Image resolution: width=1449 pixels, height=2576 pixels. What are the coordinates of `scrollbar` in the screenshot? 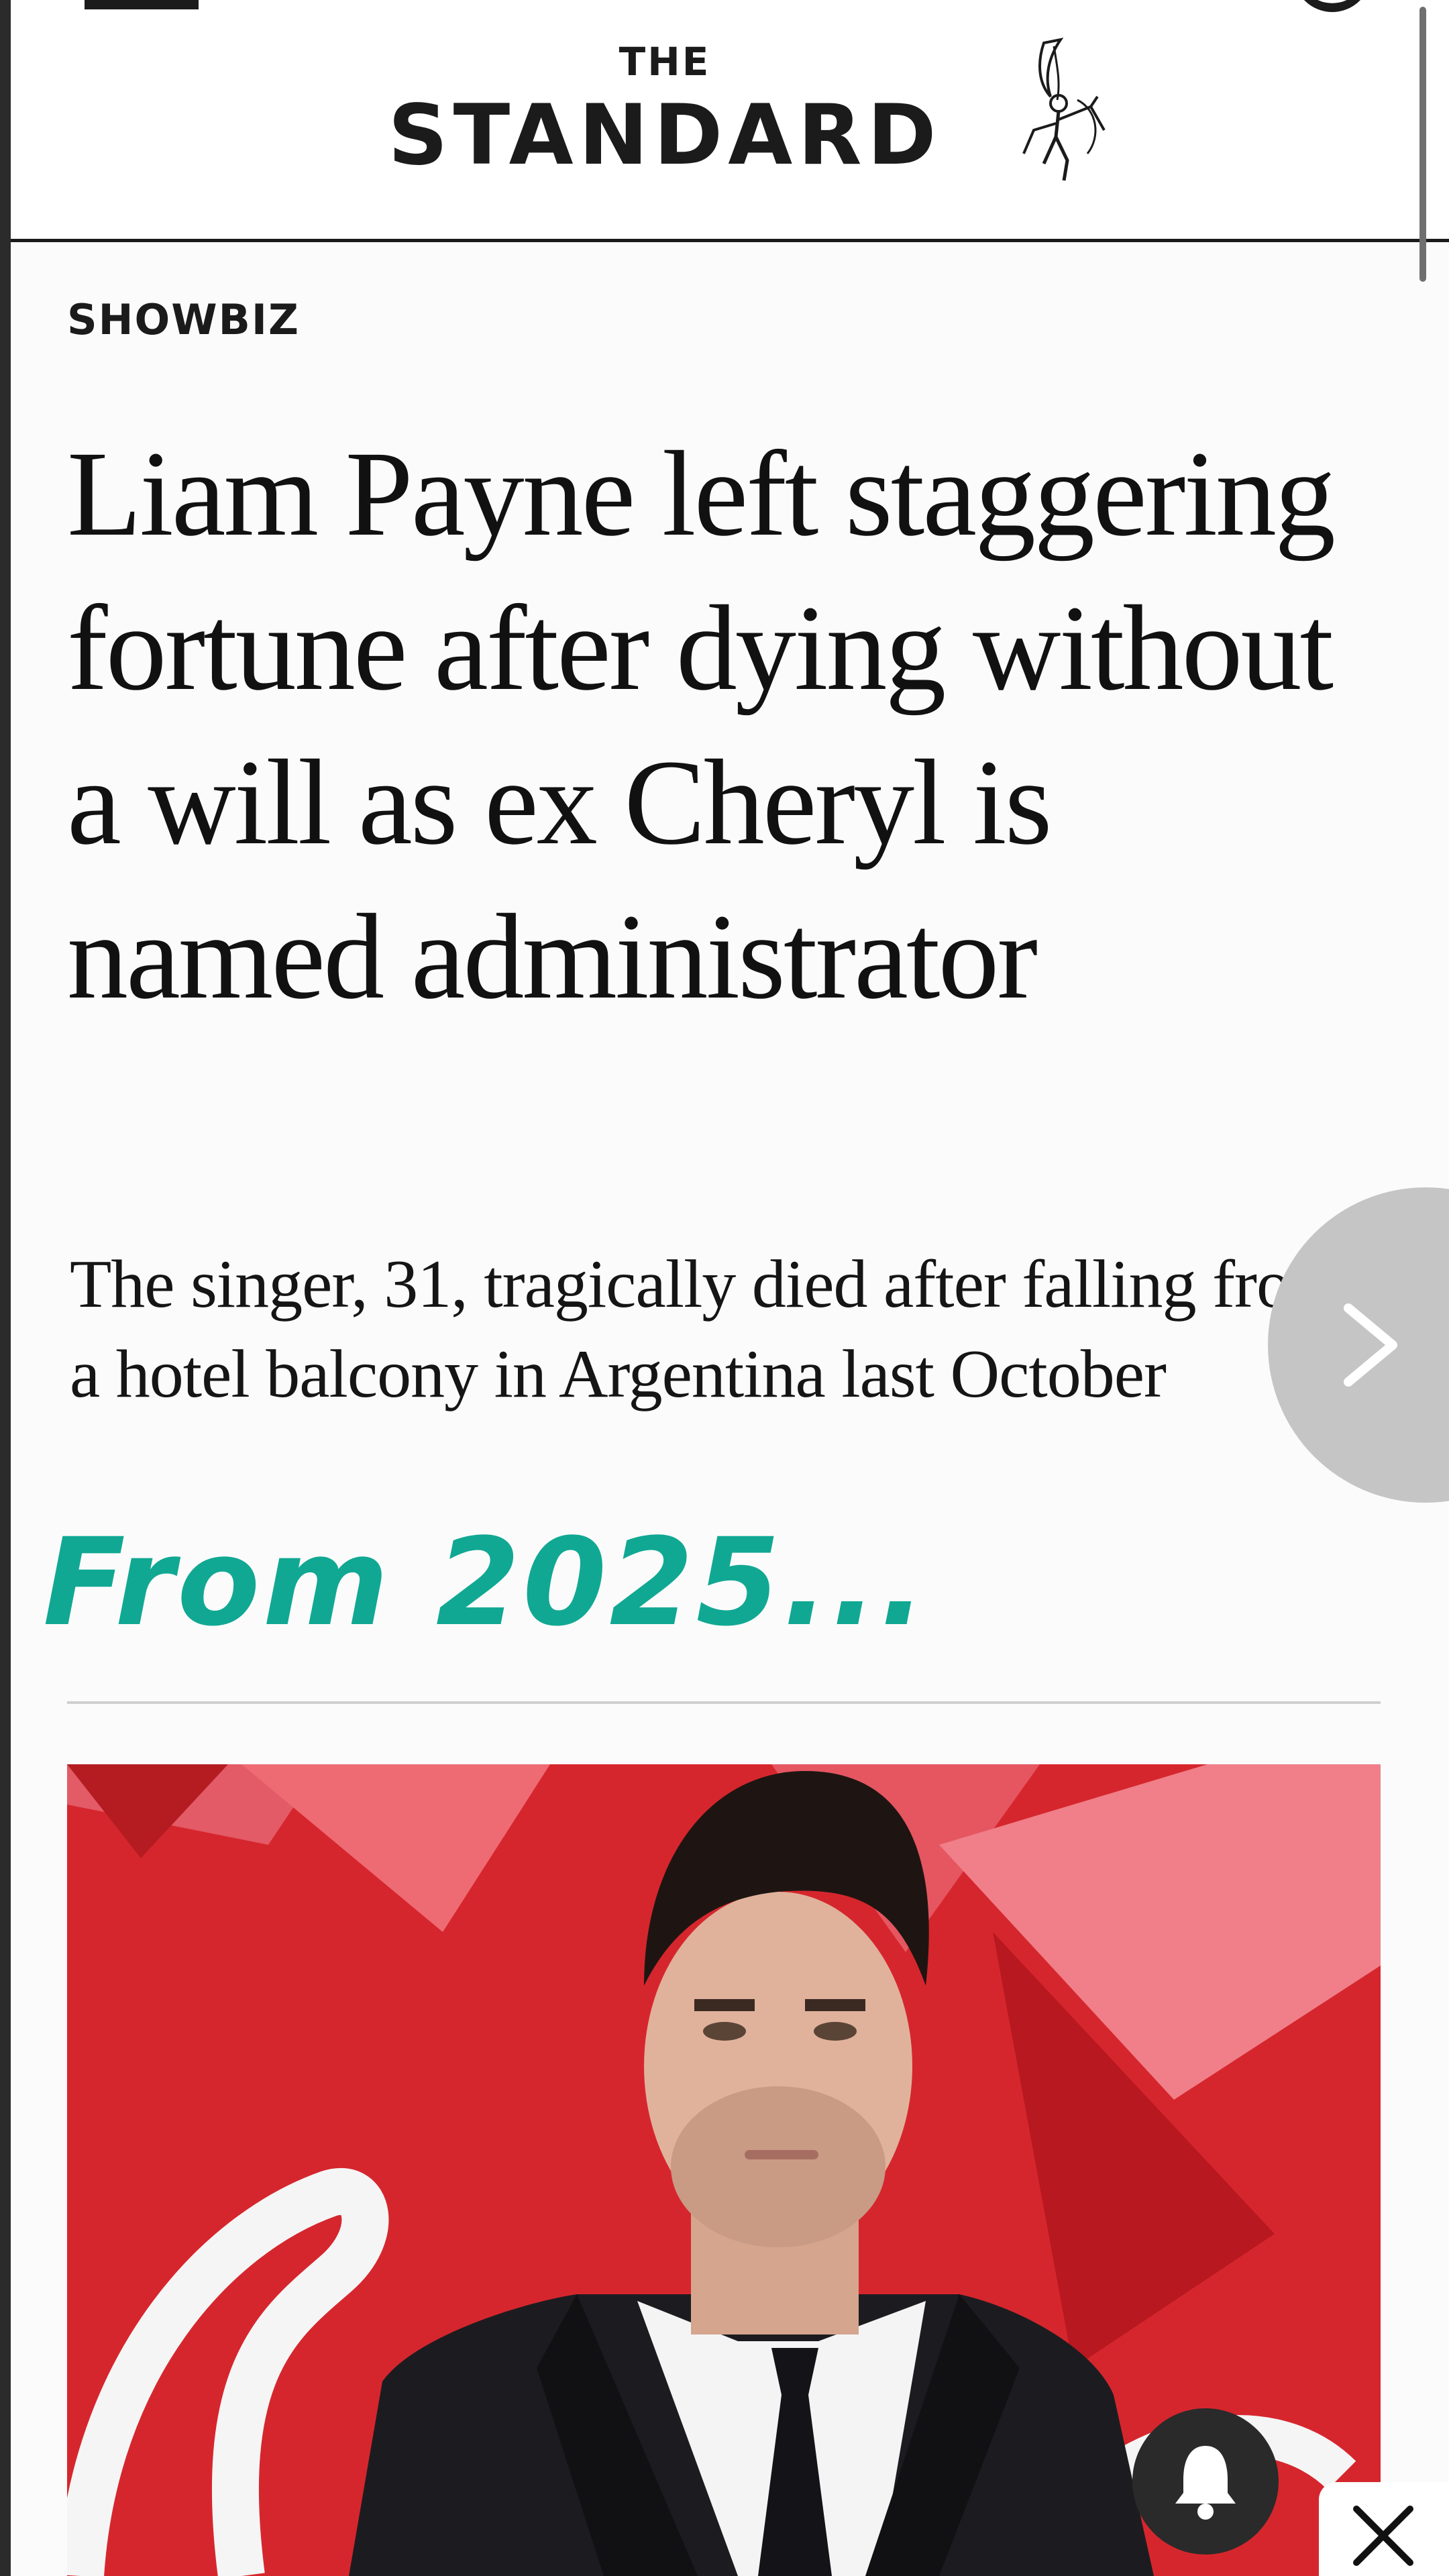 It's located at (1422, 144).